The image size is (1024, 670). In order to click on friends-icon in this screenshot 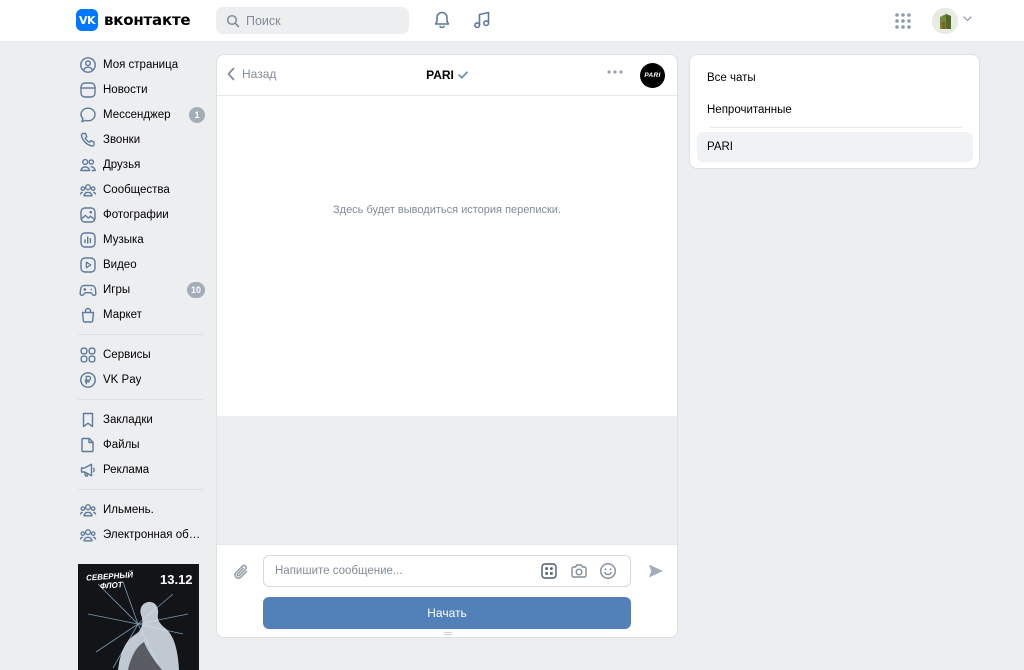, I will do `click(88, 165)`.